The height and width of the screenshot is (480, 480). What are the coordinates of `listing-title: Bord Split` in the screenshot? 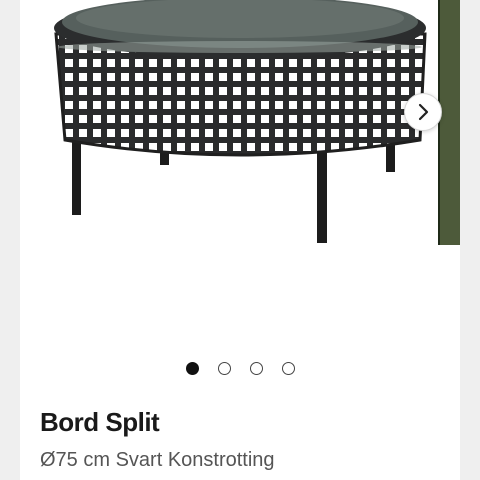 It's located at (100, 422).